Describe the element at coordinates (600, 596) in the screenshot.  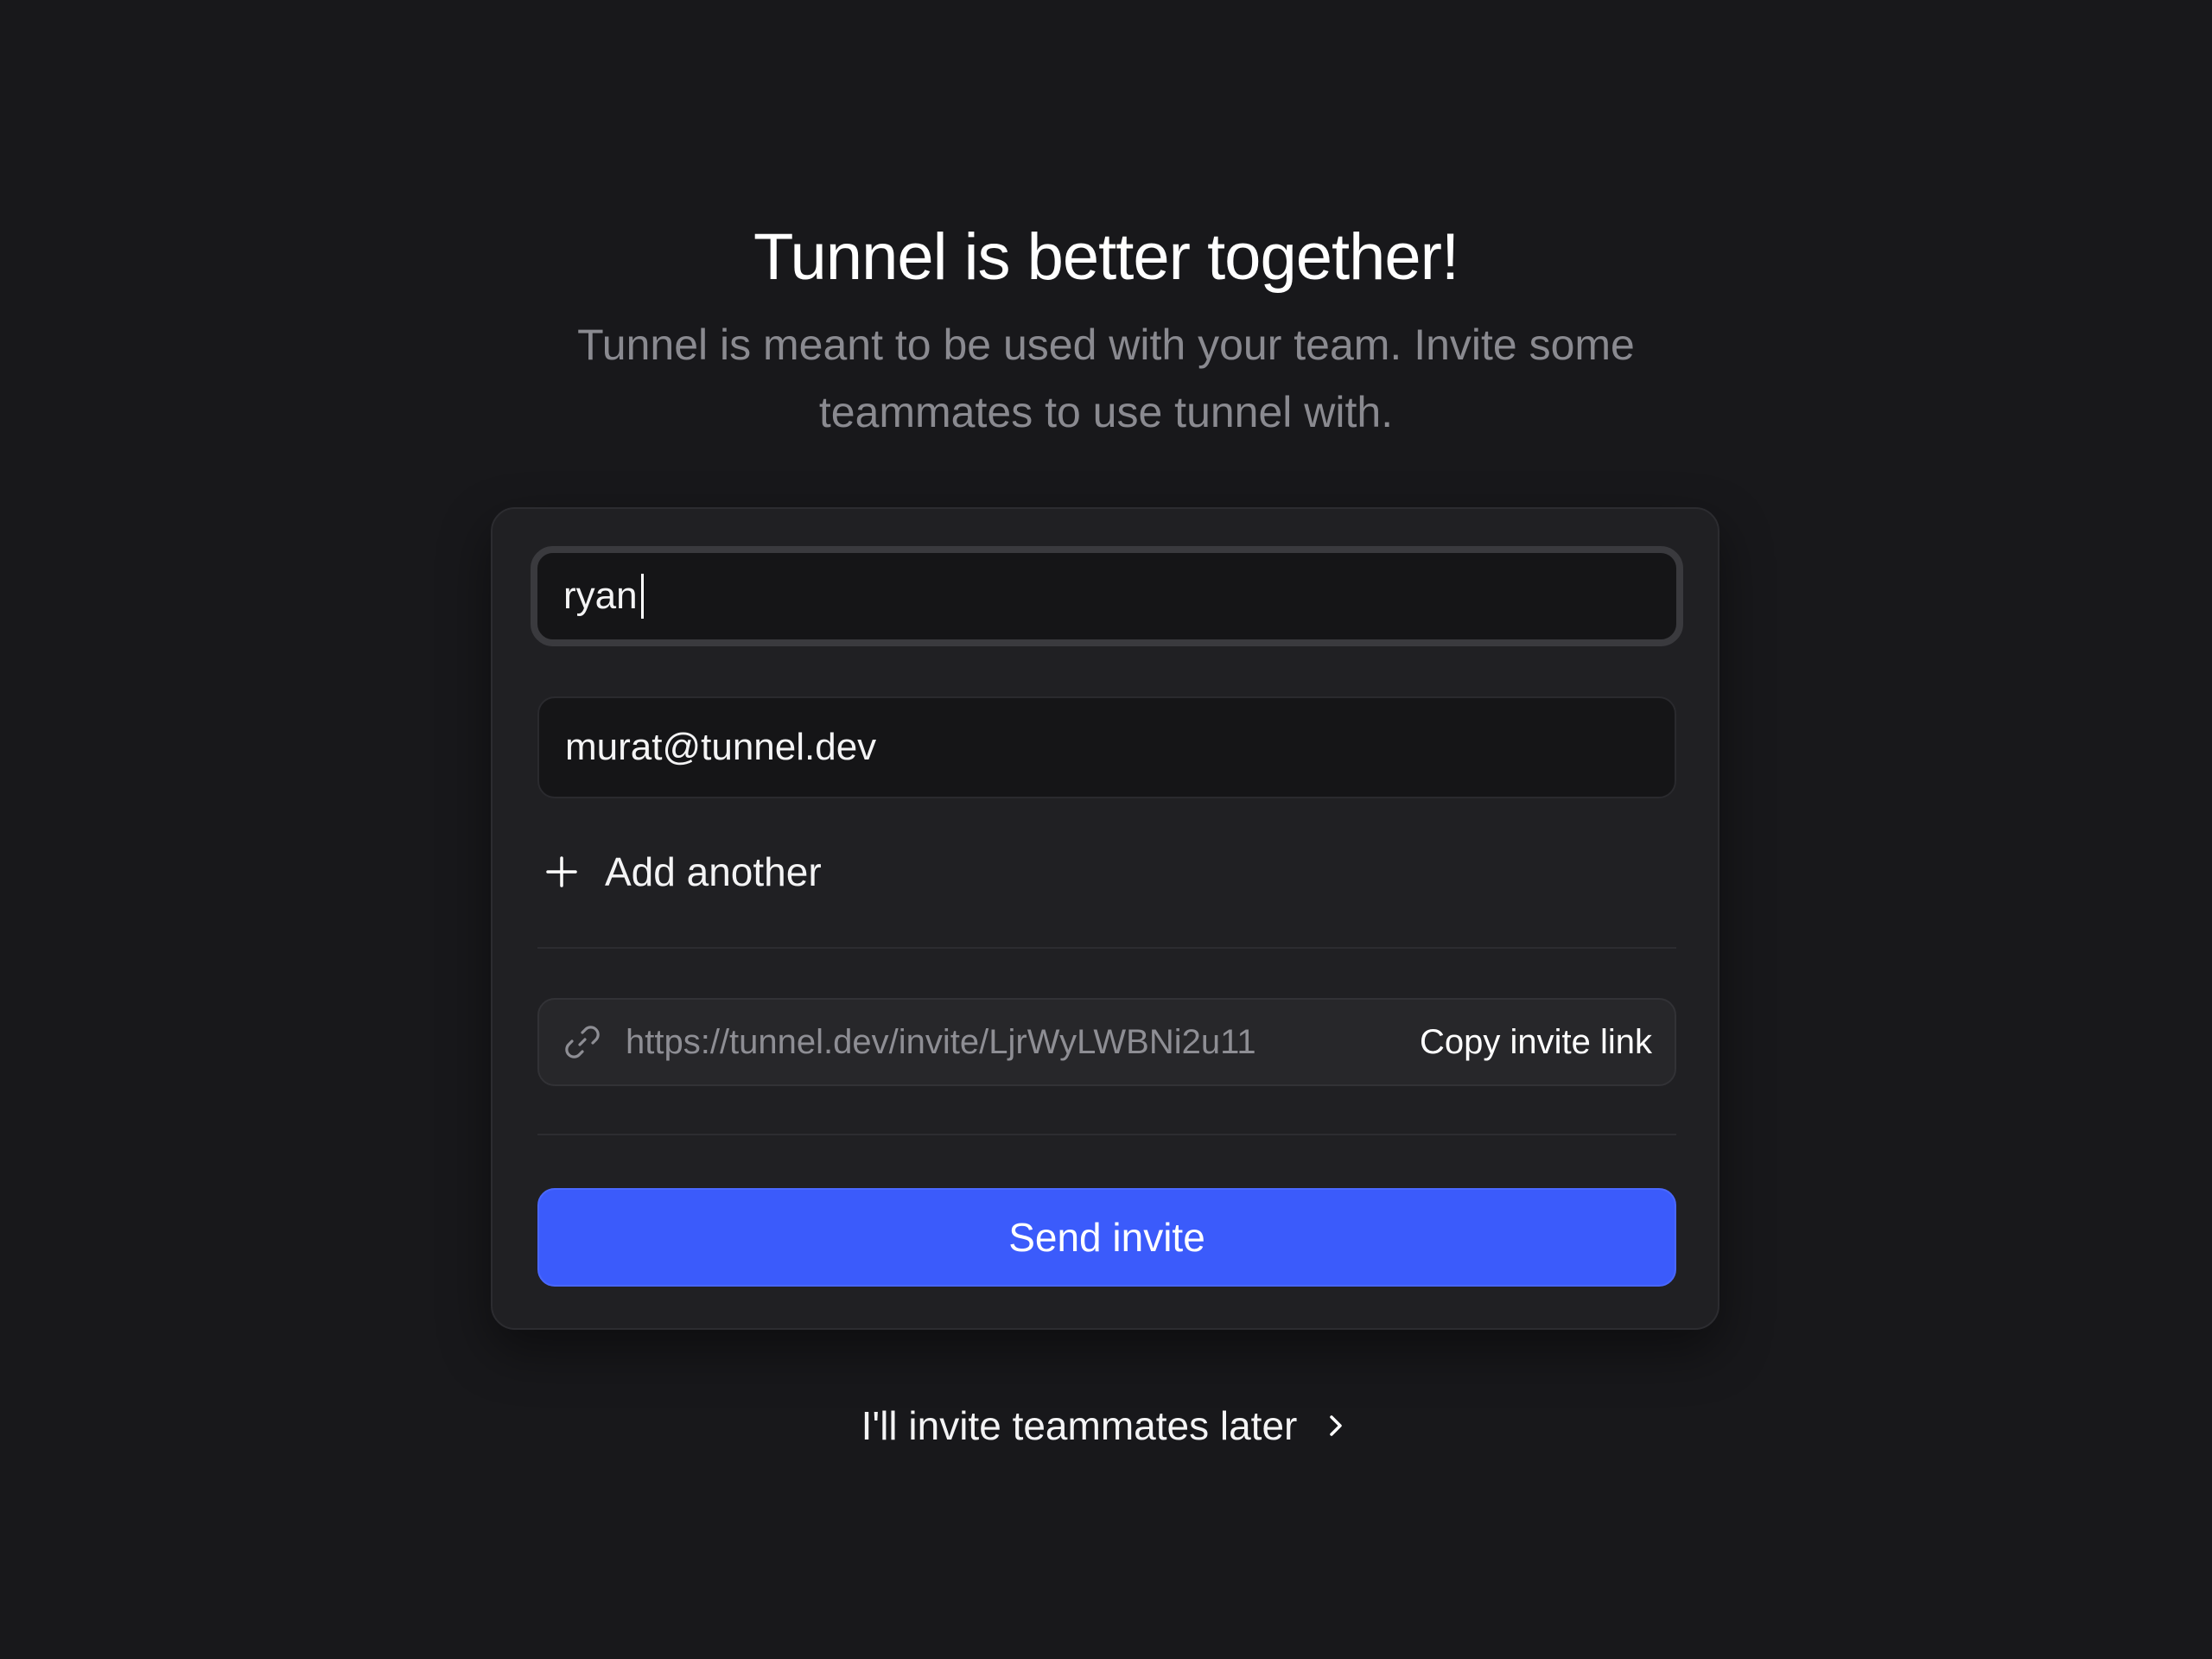
I see `invite-input-1-value: ryan` at that location.